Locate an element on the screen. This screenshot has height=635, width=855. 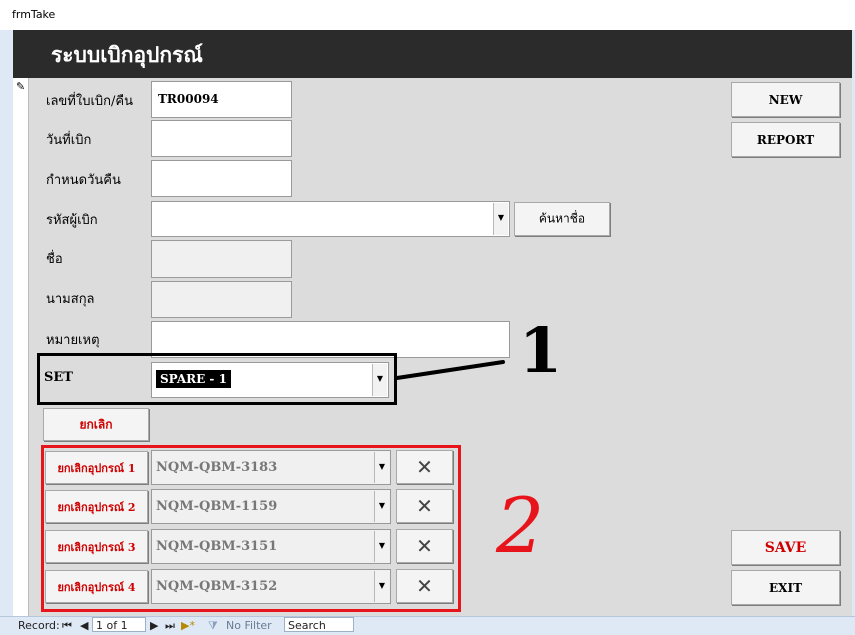
annotation-layer: 1 2 is located at coordinates (478, 442).